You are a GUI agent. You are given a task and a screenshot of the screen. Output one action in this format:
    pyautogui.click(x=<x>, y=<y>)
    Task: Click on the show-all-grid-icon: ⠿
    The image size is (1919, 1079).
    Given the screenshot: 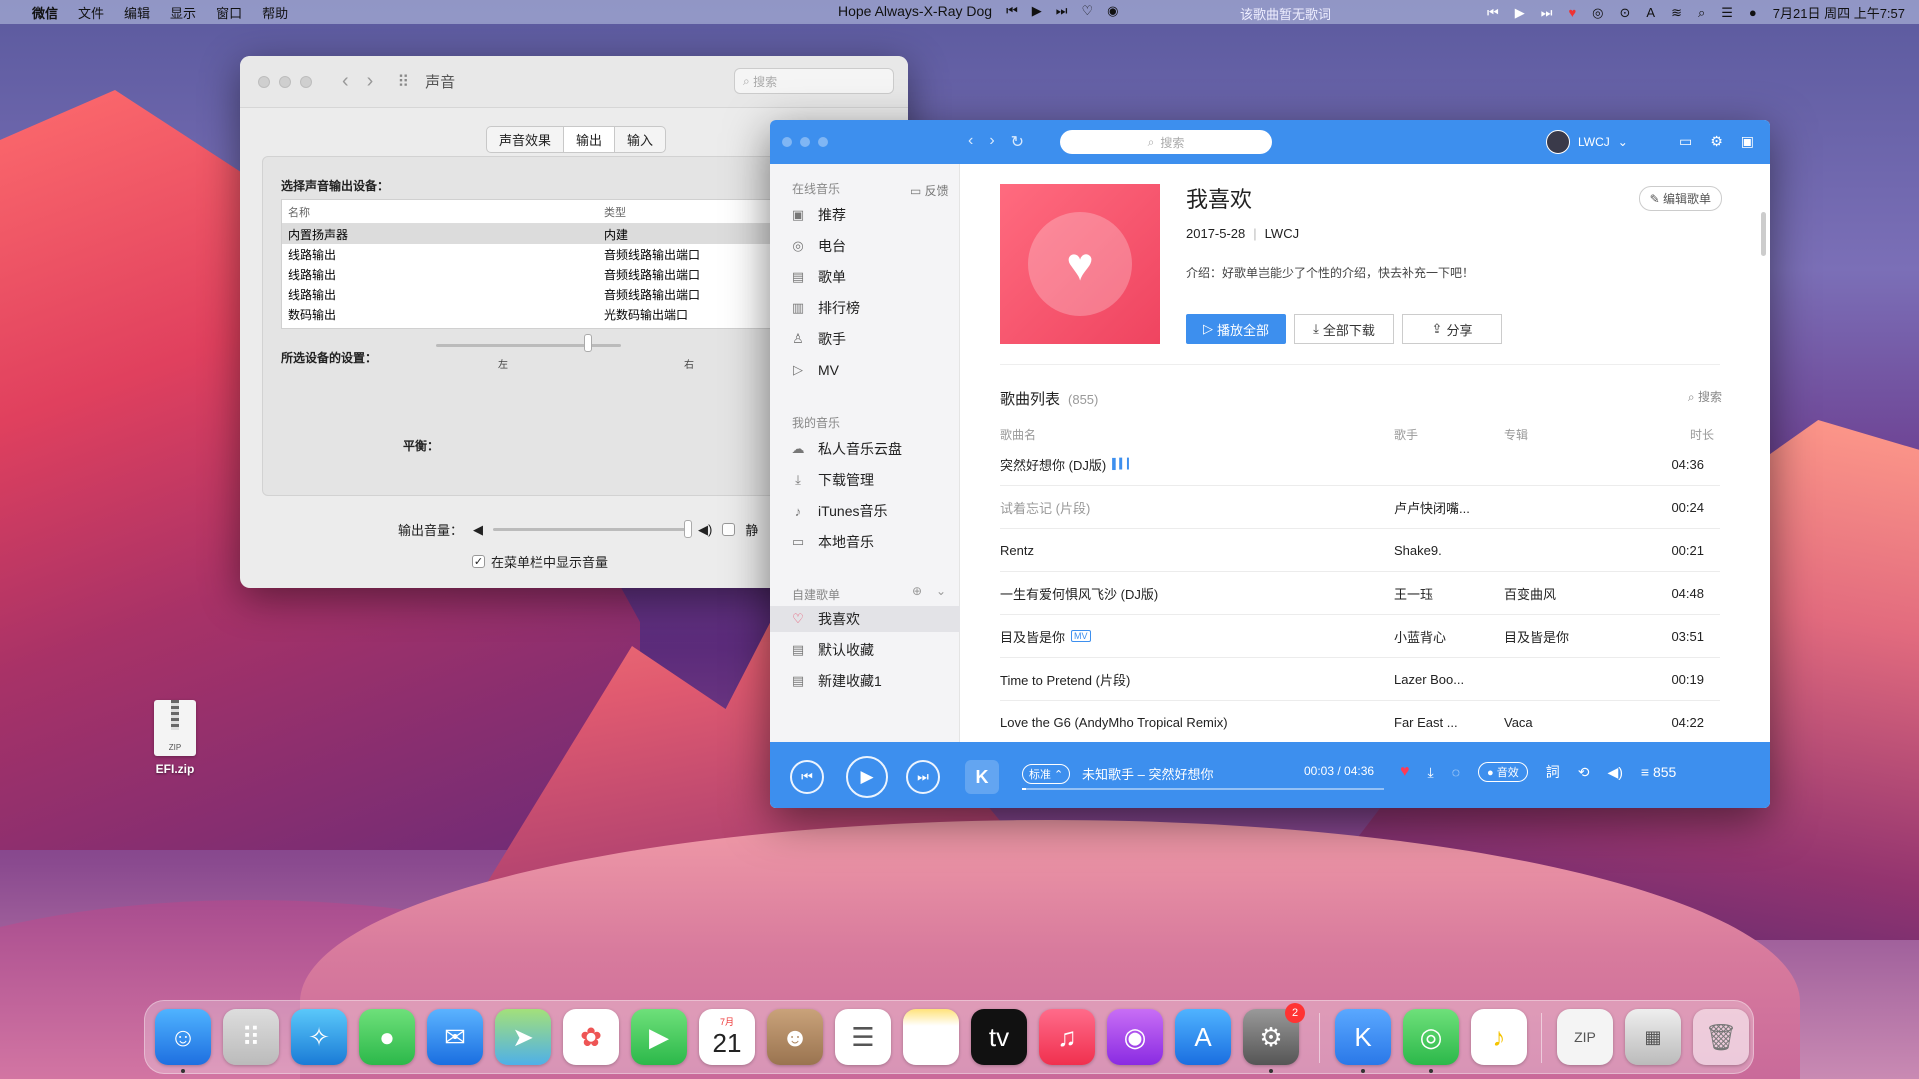 What is the action you would take?
    pyautogui.click(x=403, y=82)
    